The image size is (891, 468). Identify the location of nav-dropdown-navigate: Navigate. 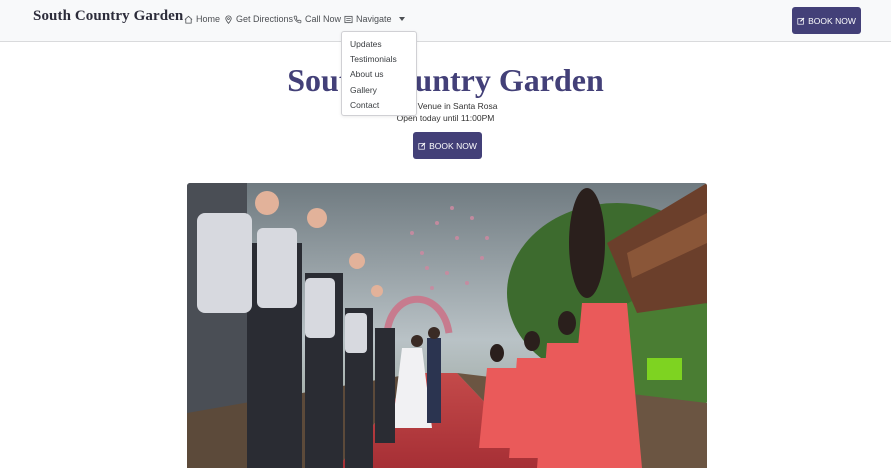
(374, 19).